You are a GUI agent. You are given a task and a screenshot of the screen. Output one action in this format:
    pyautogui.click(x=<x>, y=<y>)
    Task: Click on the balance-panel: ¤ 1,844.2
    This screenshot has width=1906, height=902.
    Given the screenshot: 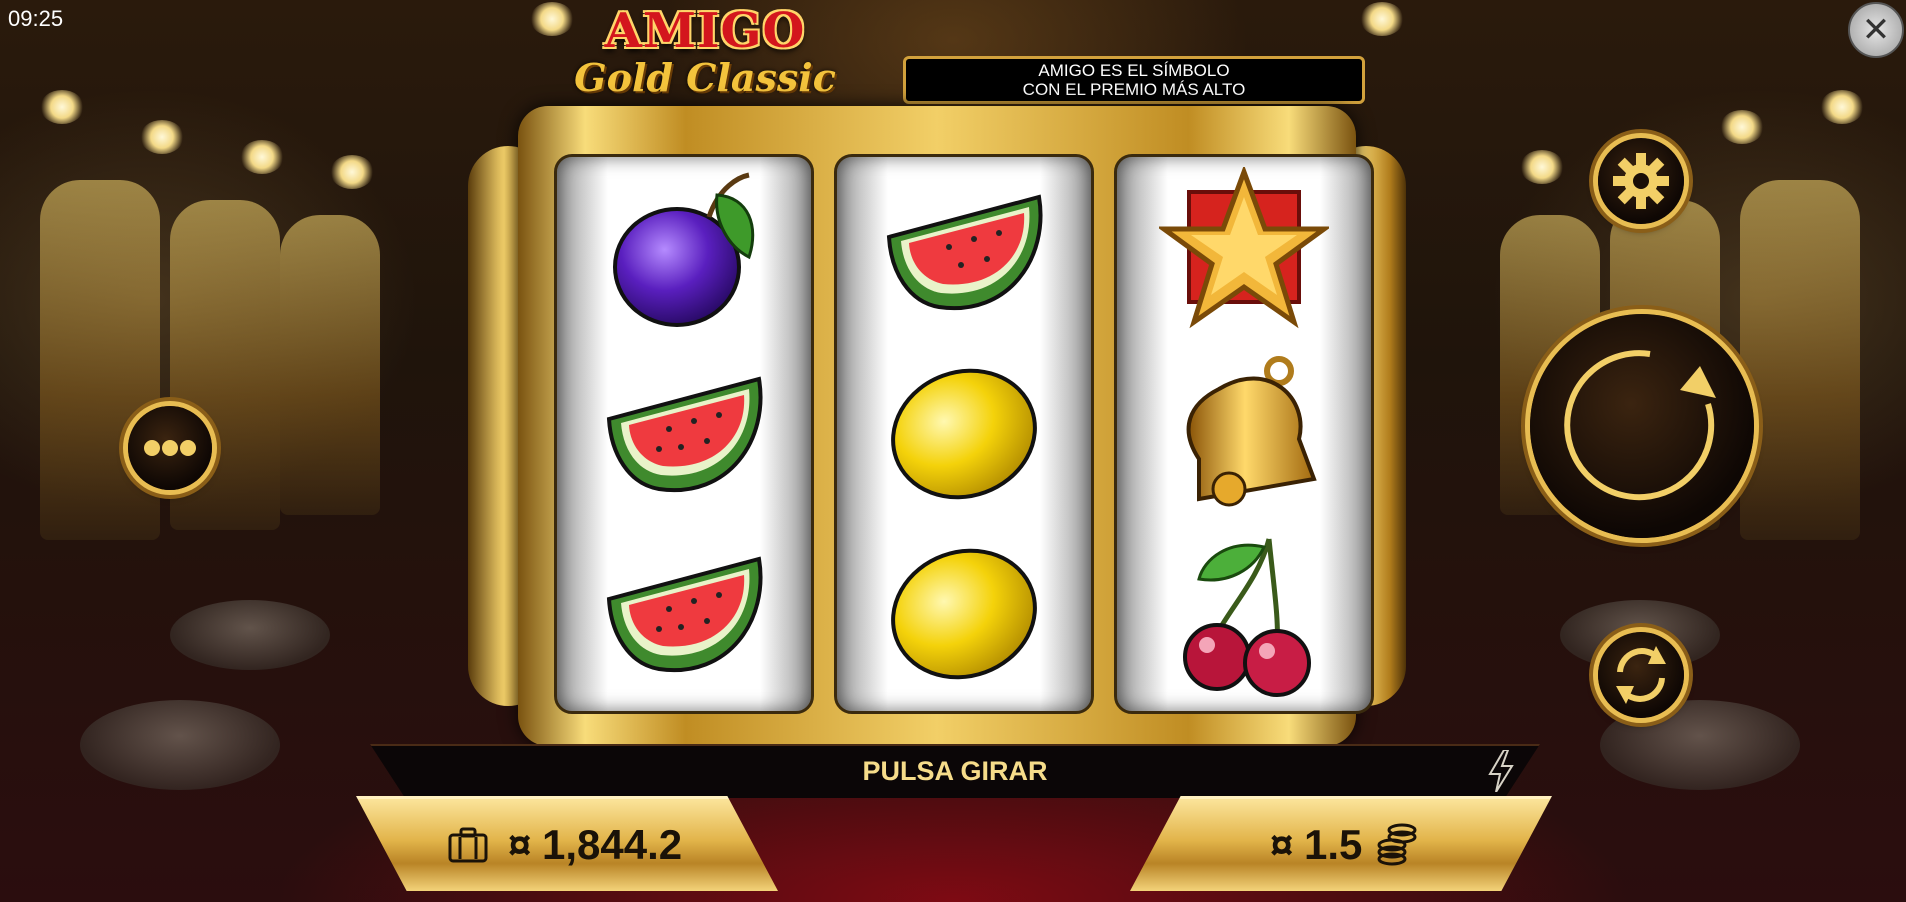 What is the action you would take?
    pyautogui.click(x=567, y=843)
    